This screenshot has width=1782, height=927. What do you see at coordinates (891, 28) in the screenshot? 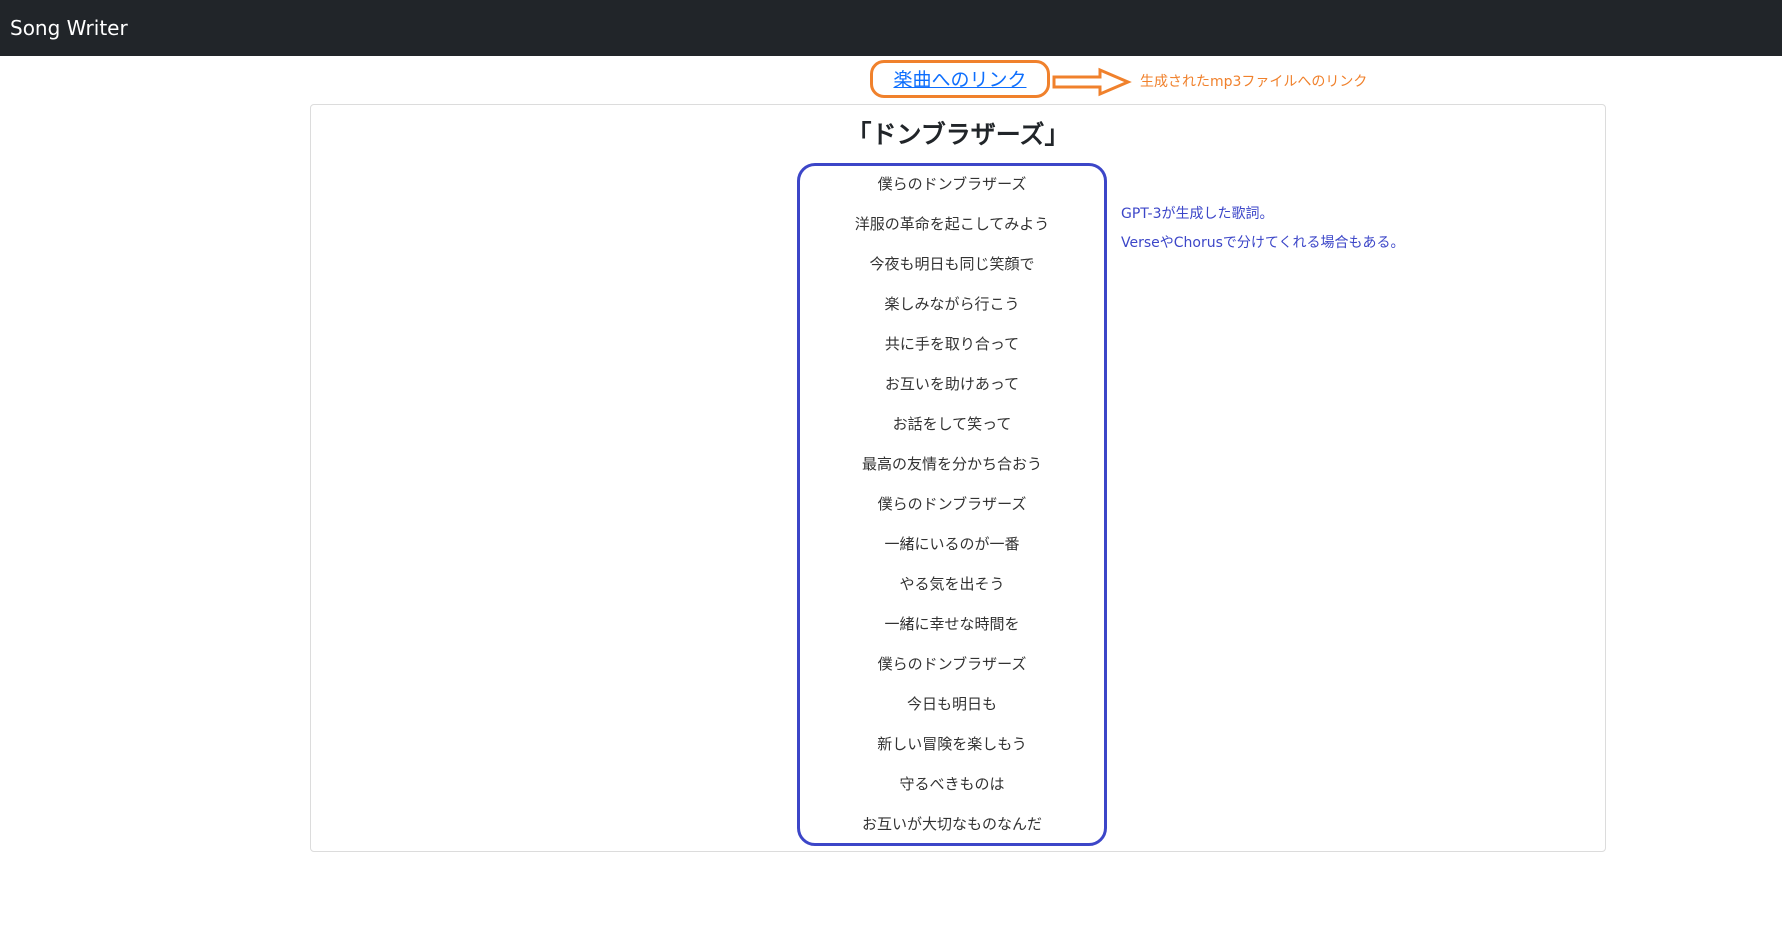
I see `top-navbar: Song Writer` at bounding box center [891, 28].